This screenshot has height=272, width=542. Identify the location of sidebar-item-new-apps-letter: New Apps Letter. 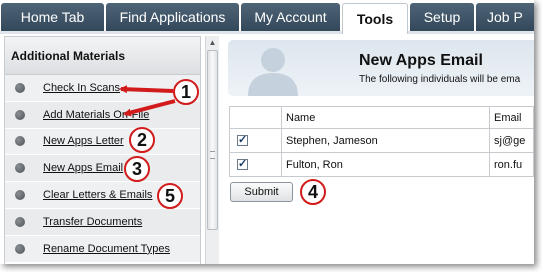
(102, 142).